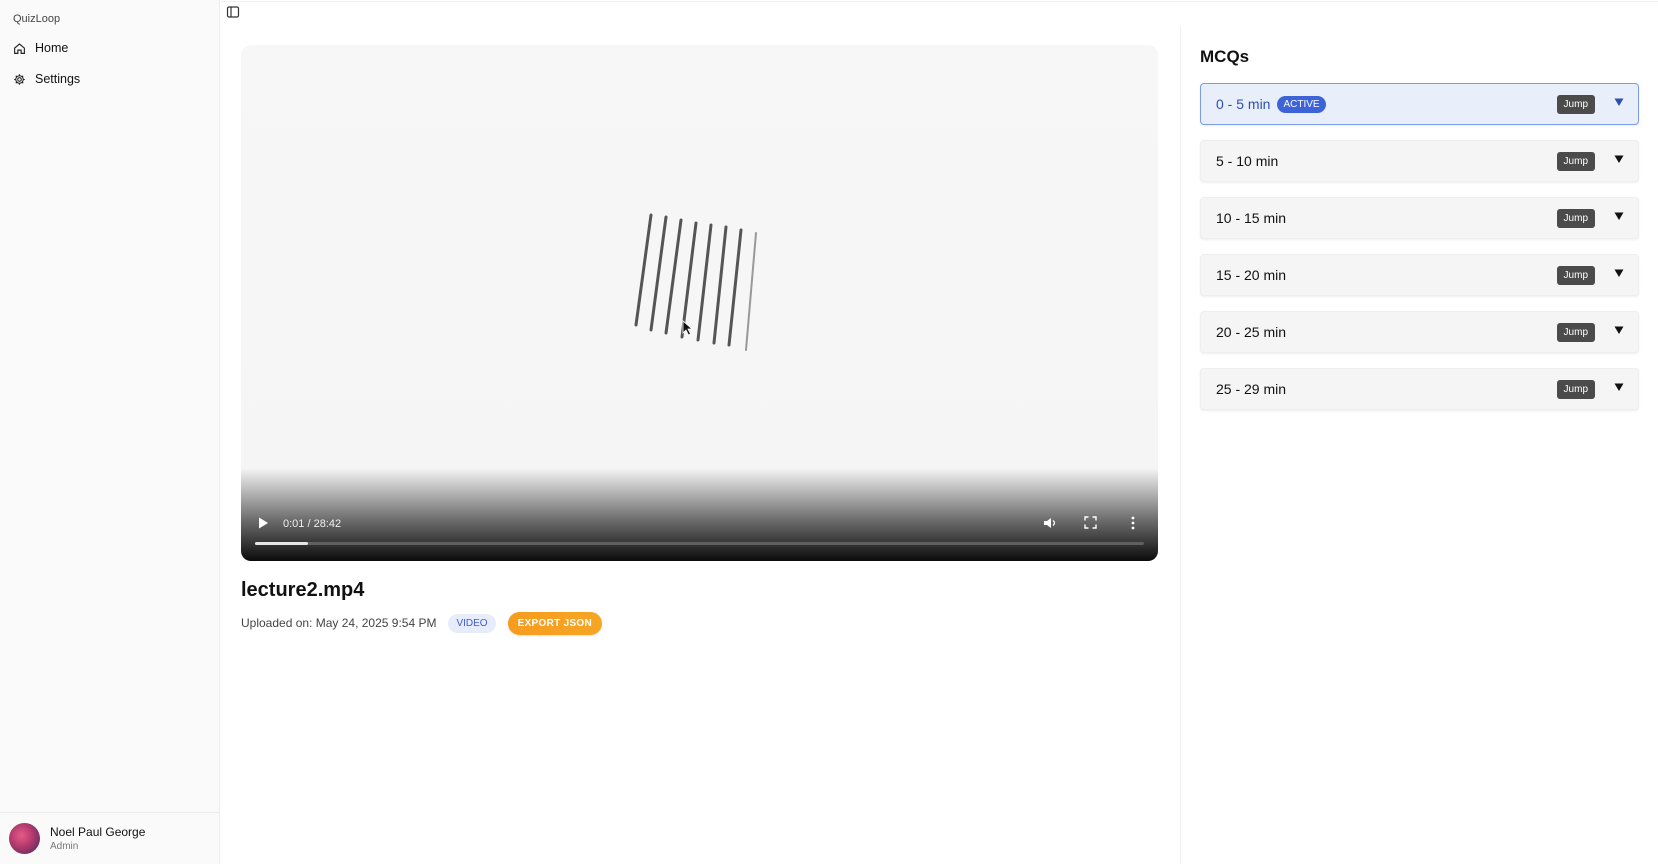  I want to click on mouse-cursor-icon, so click(688, 328).